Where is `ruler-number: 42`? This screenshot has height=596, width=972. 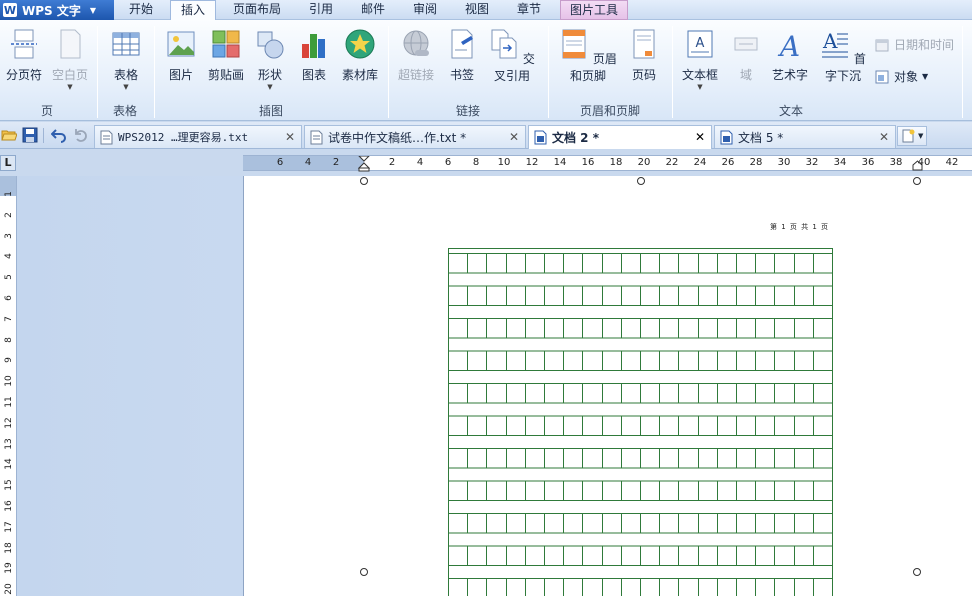 ruler-number: 42 is located at coordinates (952, 162).